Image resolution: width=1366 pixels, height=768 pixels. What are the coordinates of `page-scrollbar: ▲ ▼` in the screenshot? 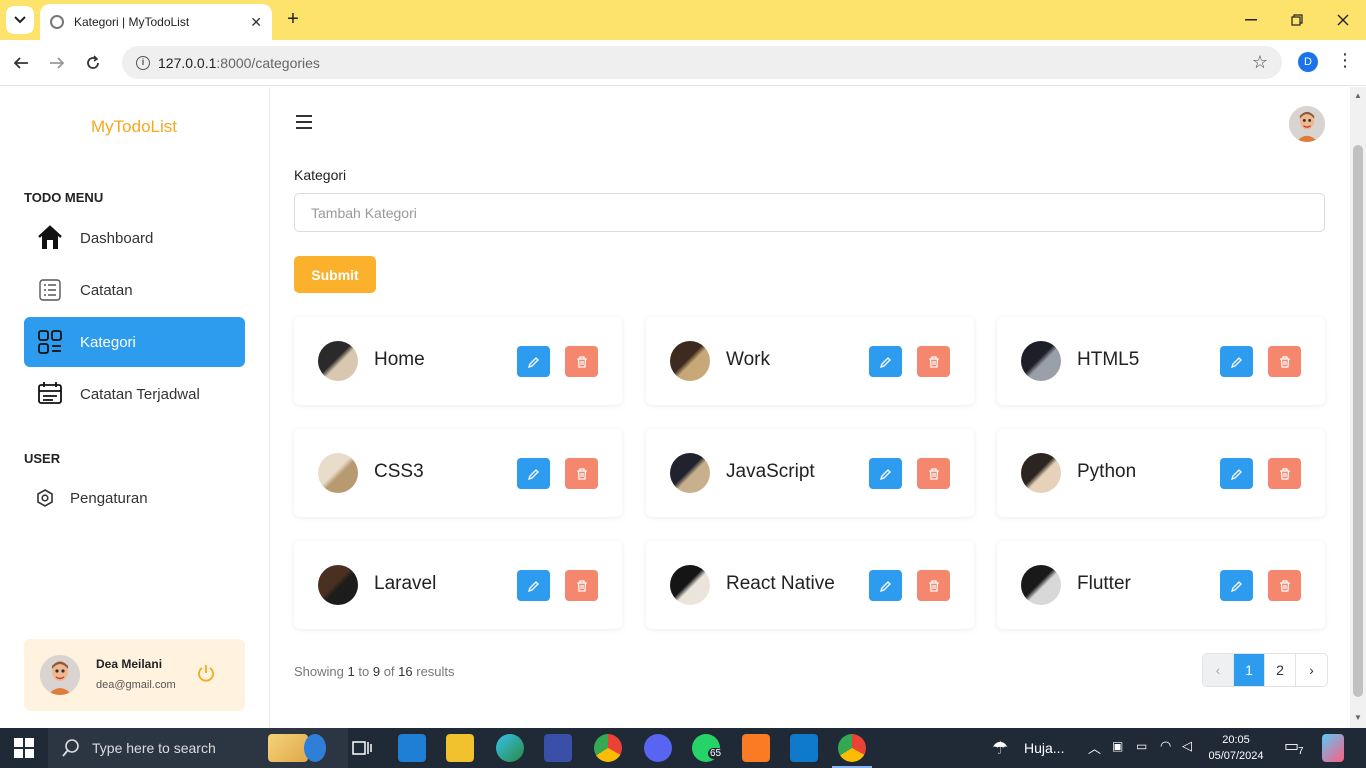 It's located at (1358, 407).